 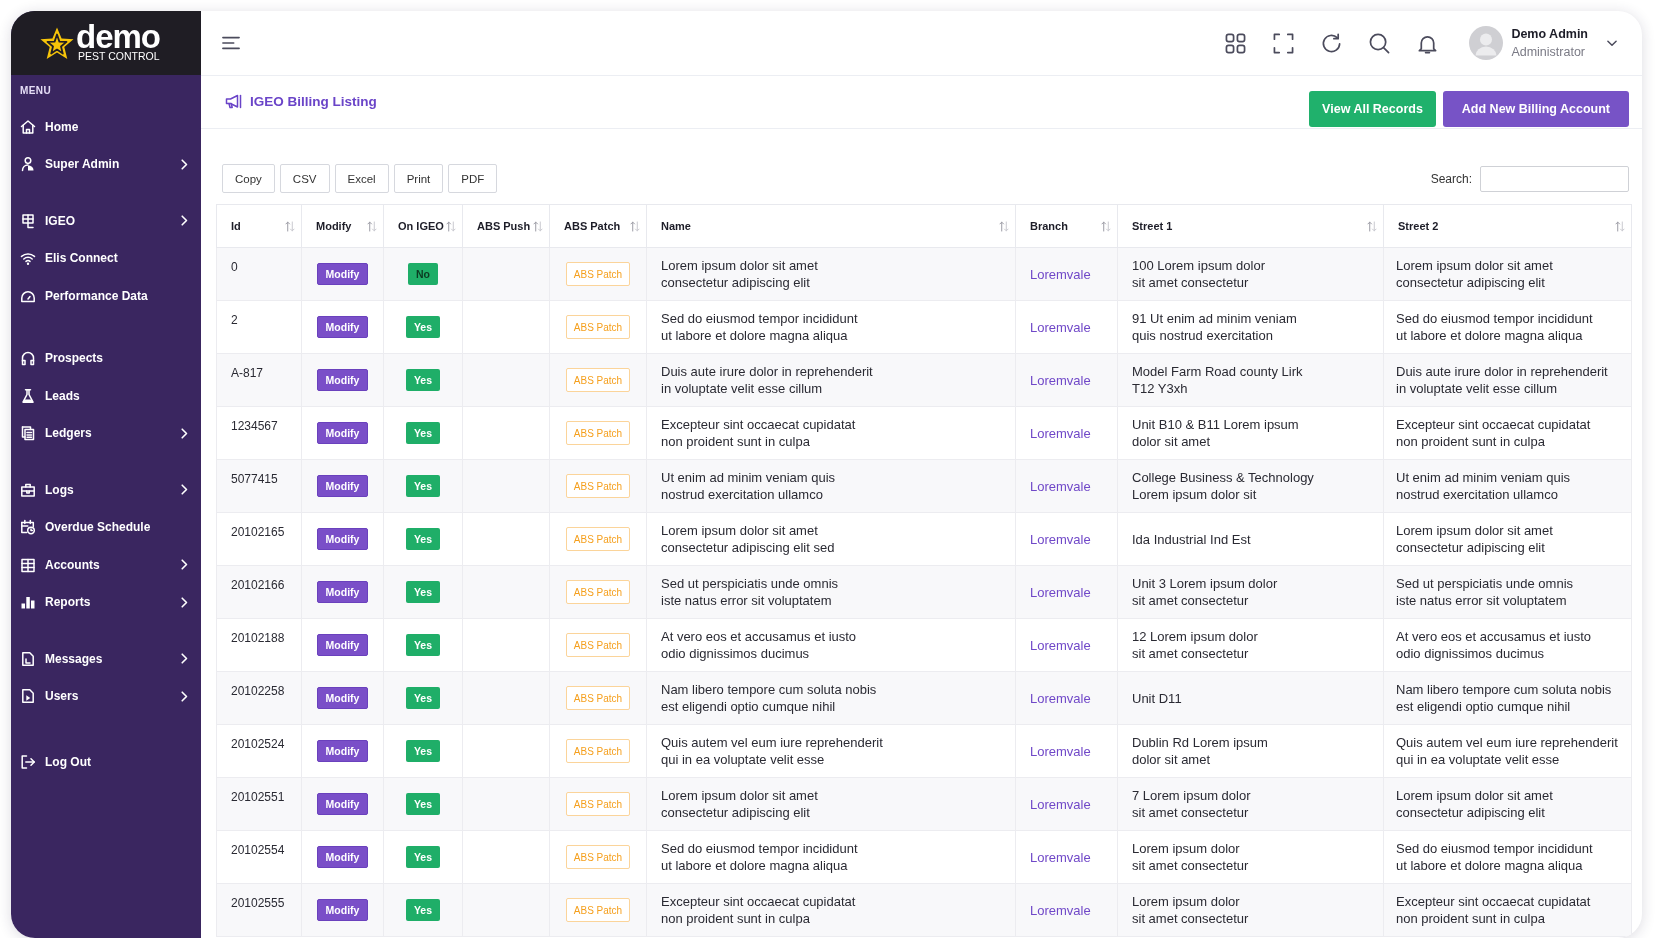 I want to click on chevron-down-icon, so click(x=1612, y=43).